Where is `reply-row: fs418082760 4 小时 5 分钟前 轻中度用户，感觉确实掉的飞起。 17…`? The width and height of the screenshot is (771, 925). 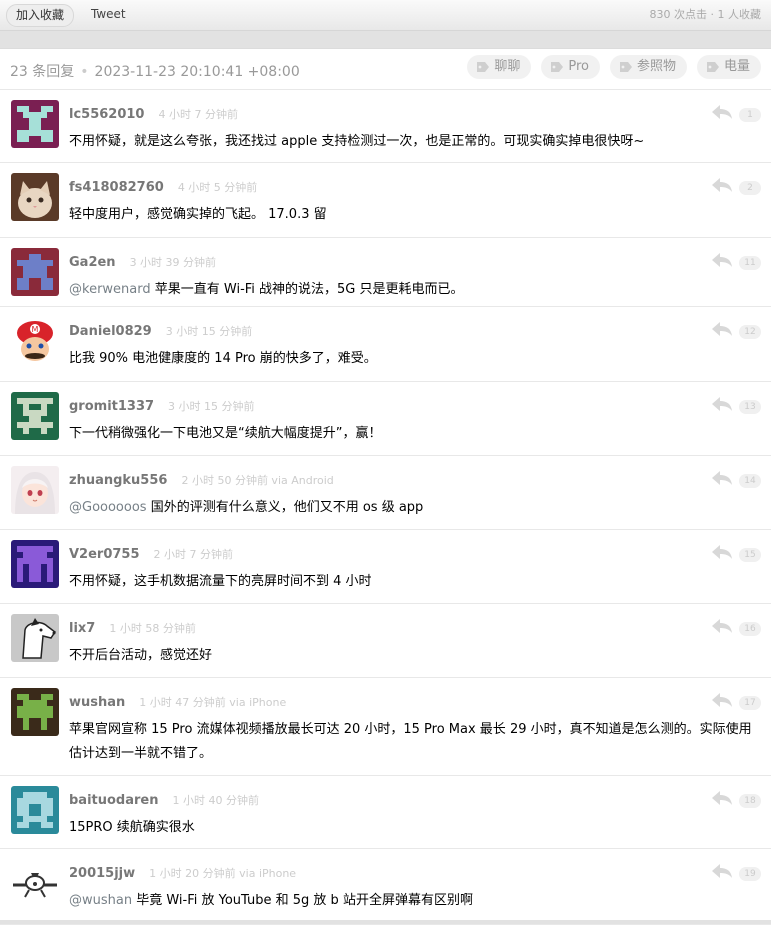 reply-row: fs418082760 4 小时 5 分钟前 轻中度用户，感觉确实掉的飞起。 17… is located at coordinates (385, 200).